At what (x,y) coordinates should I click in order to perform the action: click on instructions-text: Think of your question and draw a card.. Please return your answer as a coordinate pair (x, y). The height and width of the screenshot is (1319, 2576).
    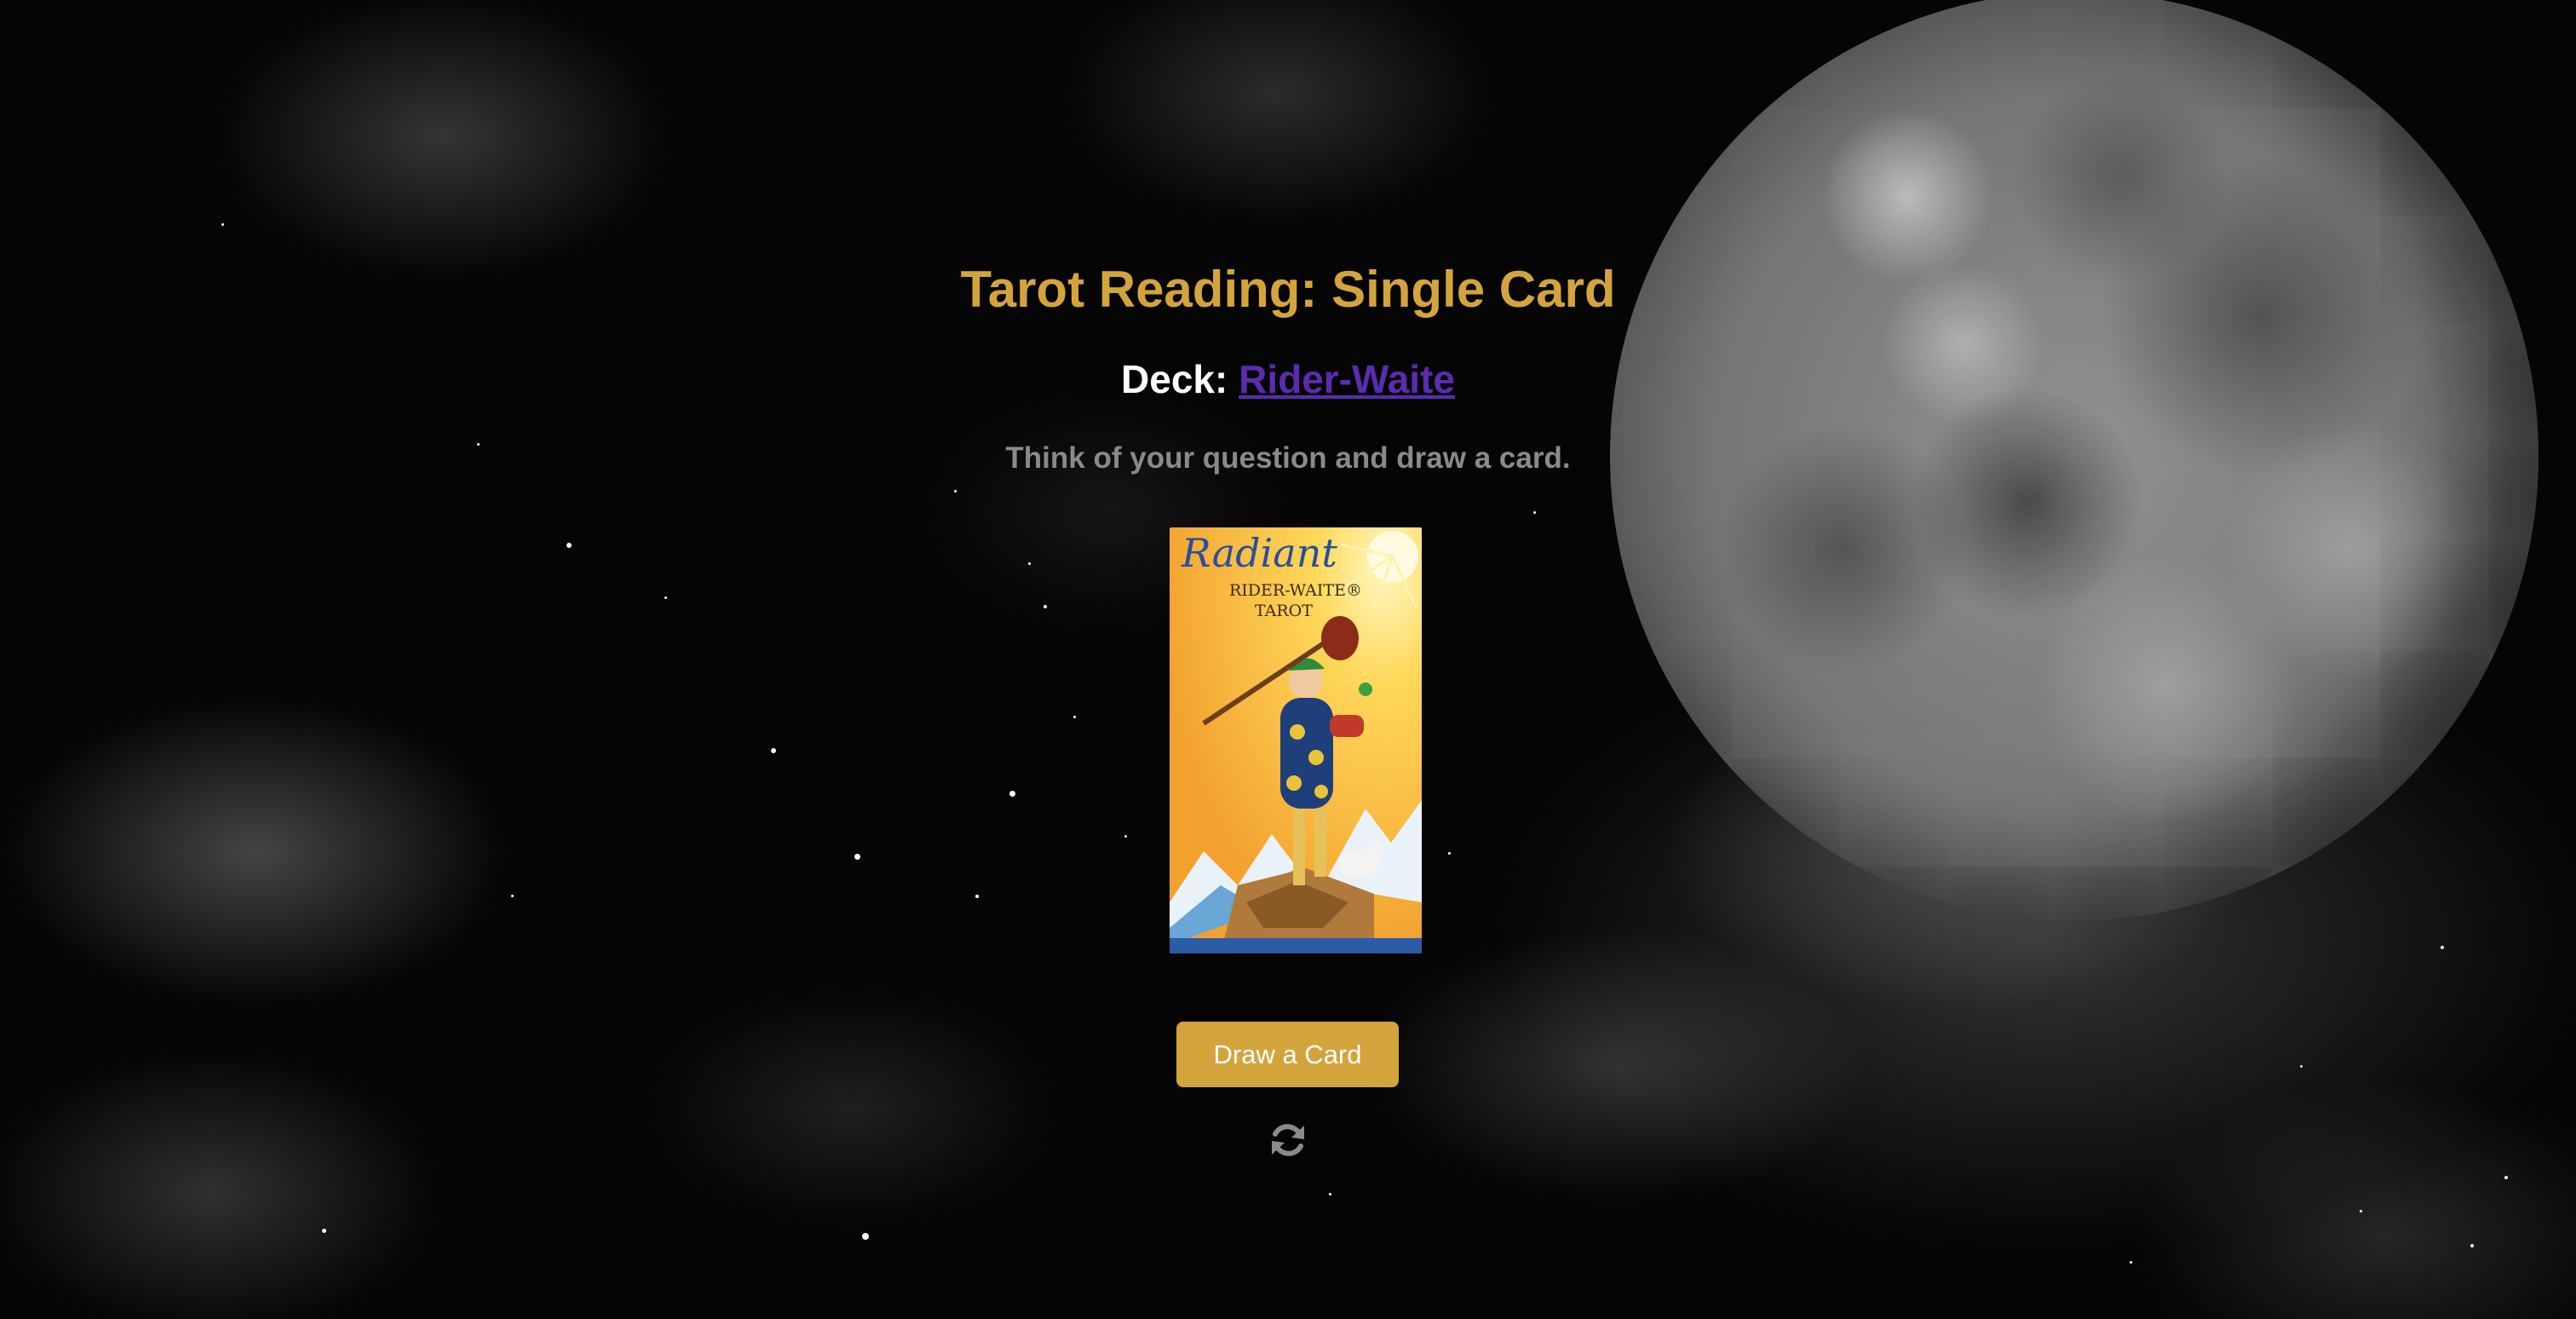
    Looking at the image, I should click on (1288, 458).